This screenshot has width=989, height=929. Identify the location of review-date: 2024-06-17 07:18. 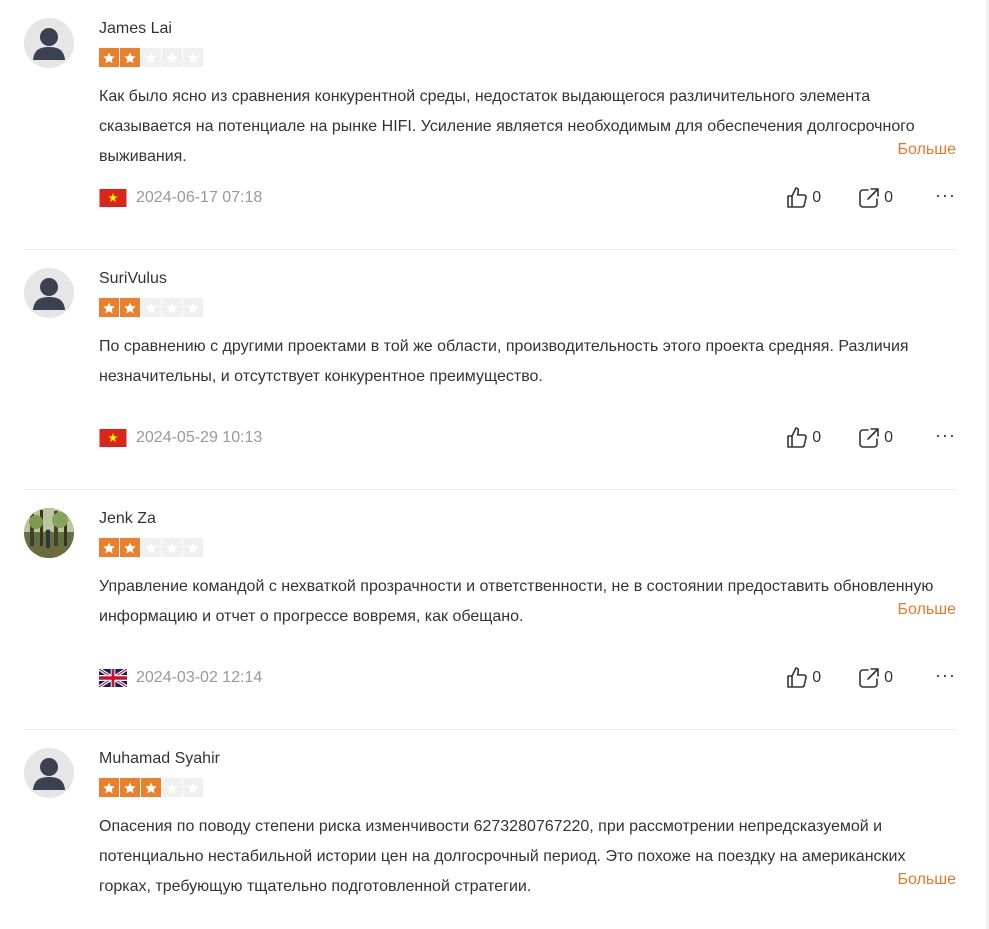
(199, 197).